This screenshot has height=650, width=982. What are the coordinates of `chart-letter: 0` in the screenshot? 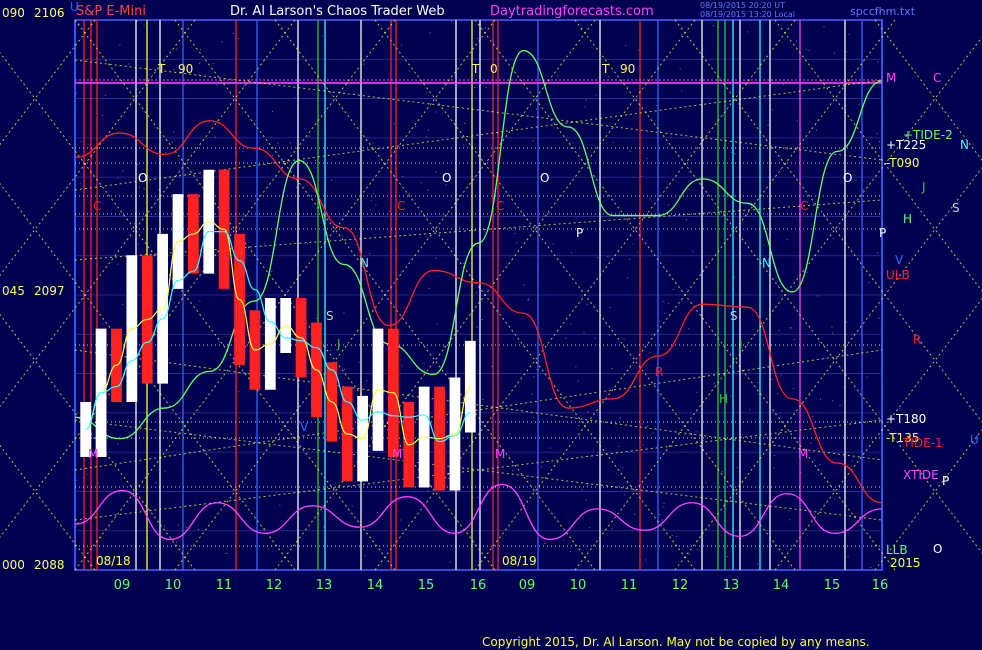 It's located at (494, 69).